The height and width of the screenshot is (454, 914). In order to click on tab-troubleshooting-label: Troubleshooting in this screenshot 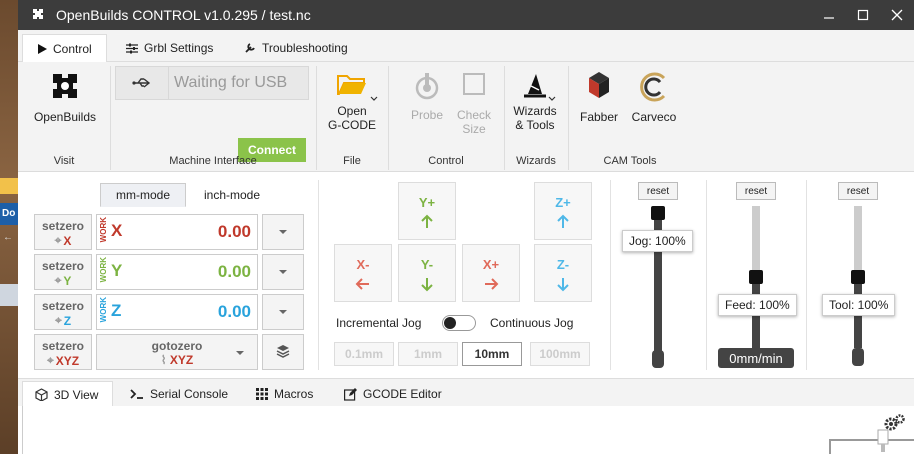, I will do `click(305, 48)`.